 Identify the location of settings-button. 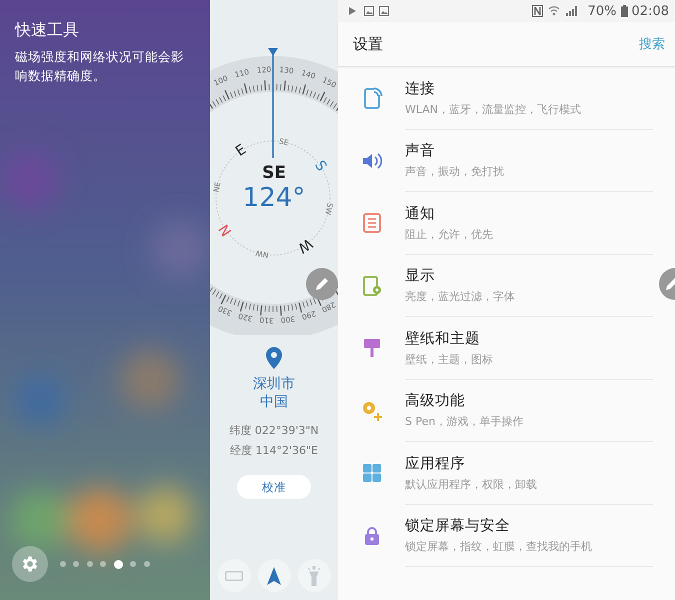
(30, 564).